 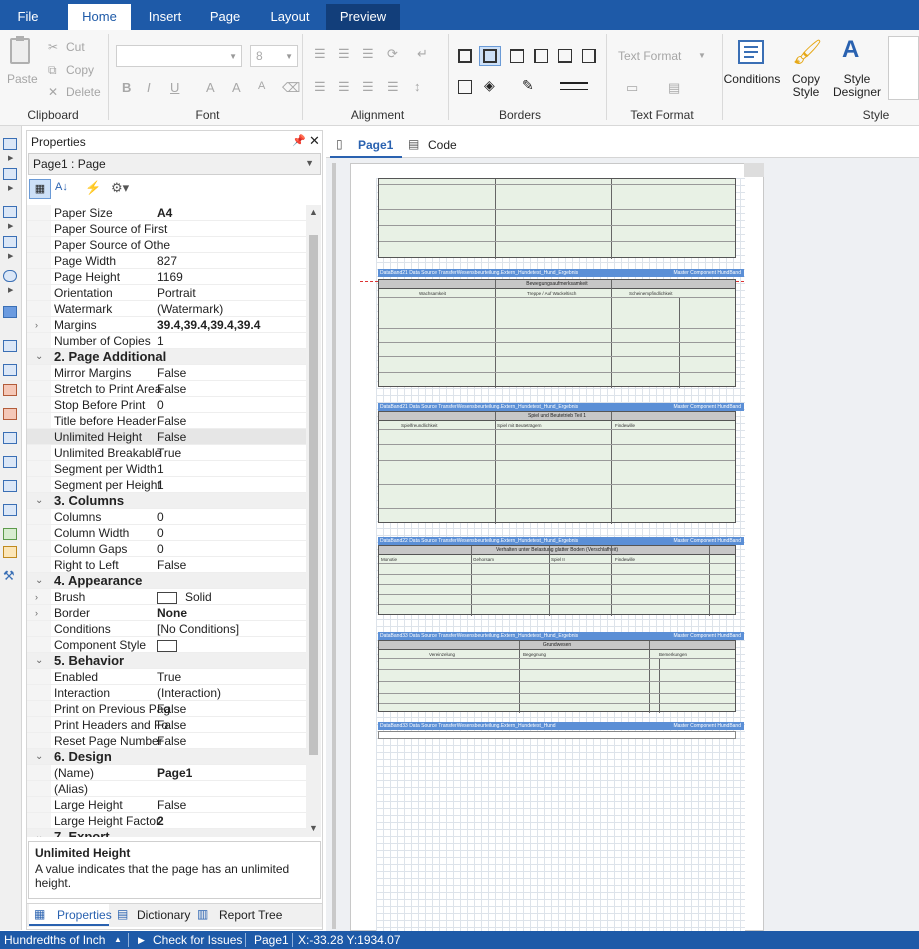 I want to click on italic-icon: I, so click(x=149, y=87).